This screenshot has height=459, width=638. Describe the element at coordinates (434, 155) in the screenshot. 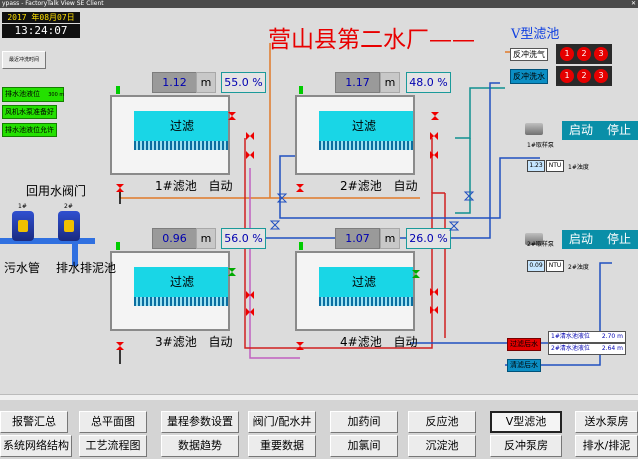

I see `valve-f2-out2` at that location.